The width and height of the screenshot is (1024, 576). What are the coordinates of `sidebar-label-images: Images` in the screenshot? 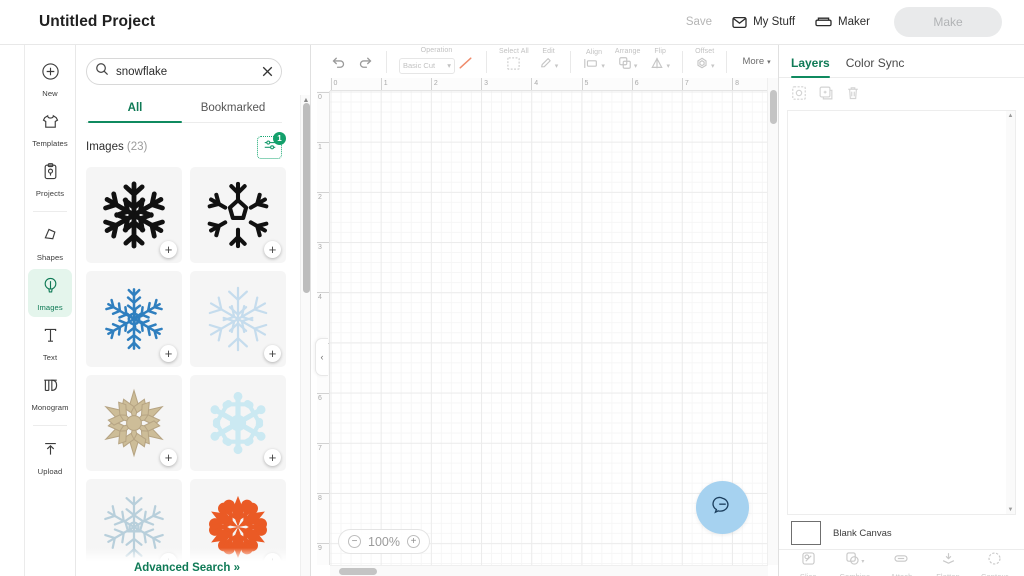 It's located at (50, 307).